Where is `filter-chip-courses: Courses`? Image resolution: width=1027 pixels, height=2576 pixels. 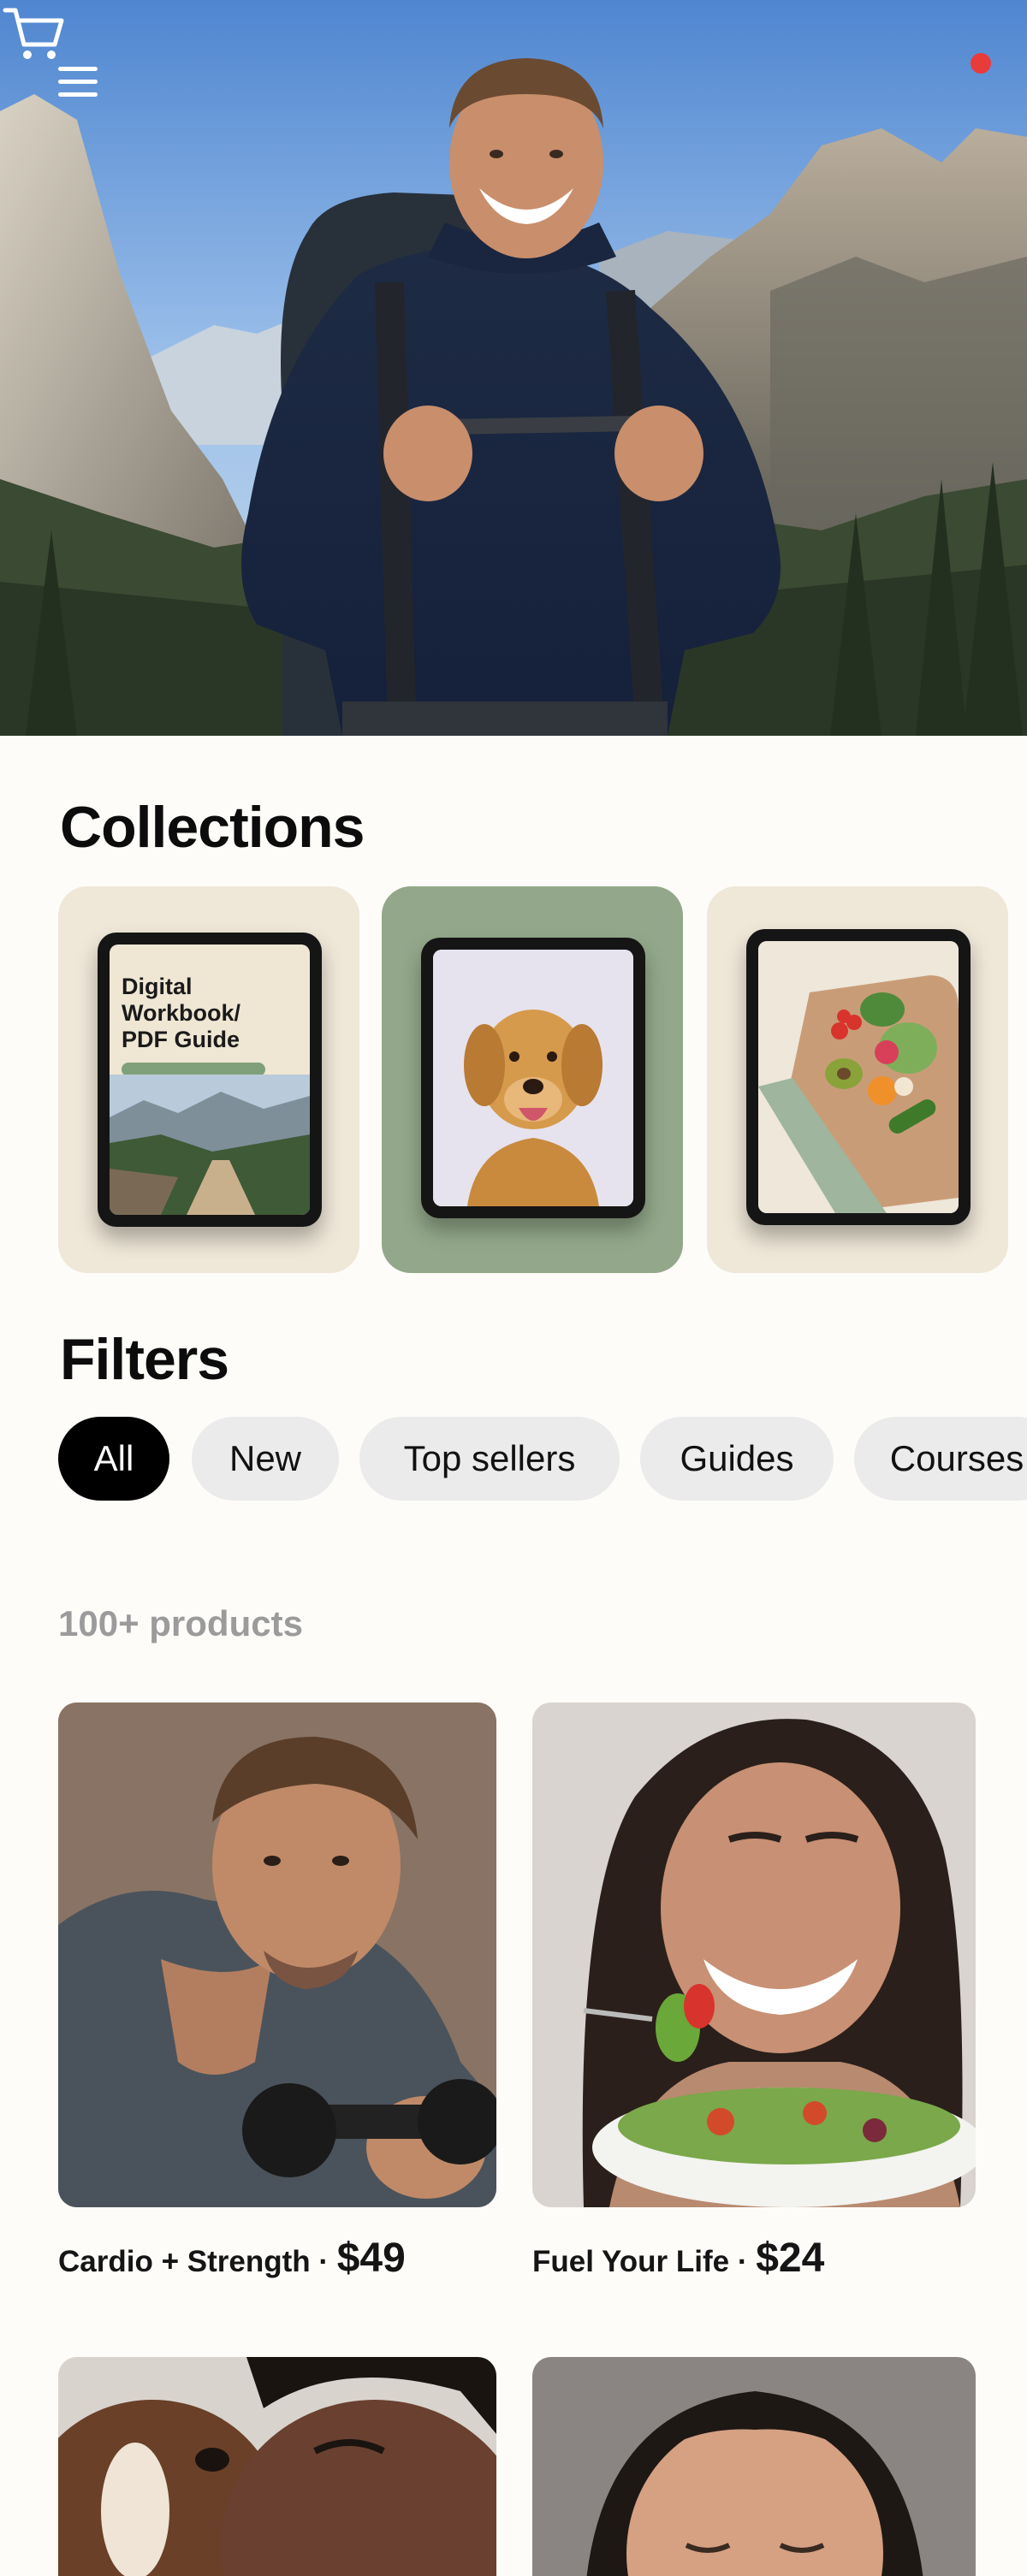 filter-chip-courses: Courses is located at coordinates (940, 1459).